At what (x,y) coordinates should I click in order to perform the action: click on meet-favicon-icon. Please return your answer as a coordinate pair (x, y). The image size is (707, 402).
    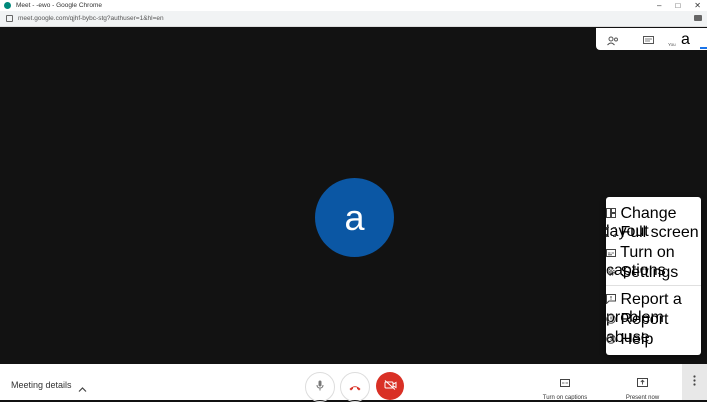
    Looking at the image, I should click on (7, 5).